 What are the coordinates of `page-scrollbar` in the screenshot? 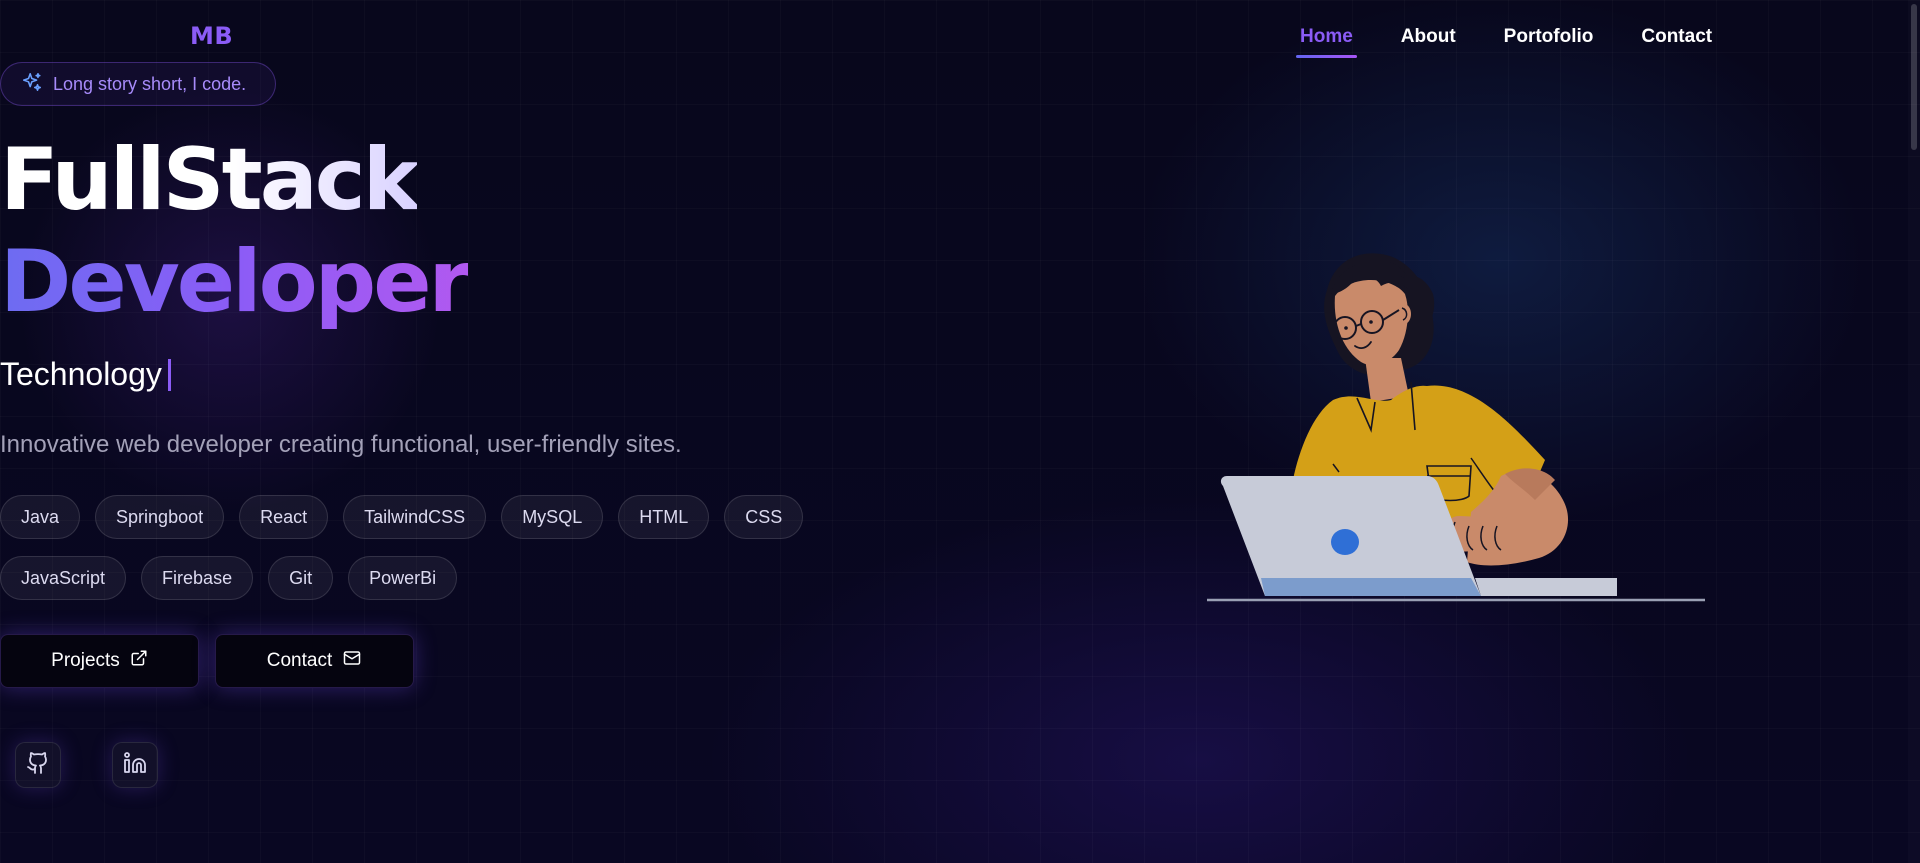 It's located at (1914, 431).